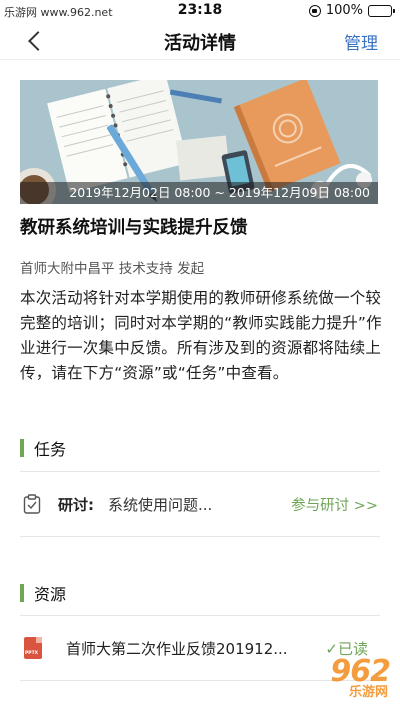 Image resolution: width=400 pixels, height=710 pixels. What do you see at coordinates (361, 41) in the screenshot?
I see `manage-button: 管理` at bounding box center [361, 41].